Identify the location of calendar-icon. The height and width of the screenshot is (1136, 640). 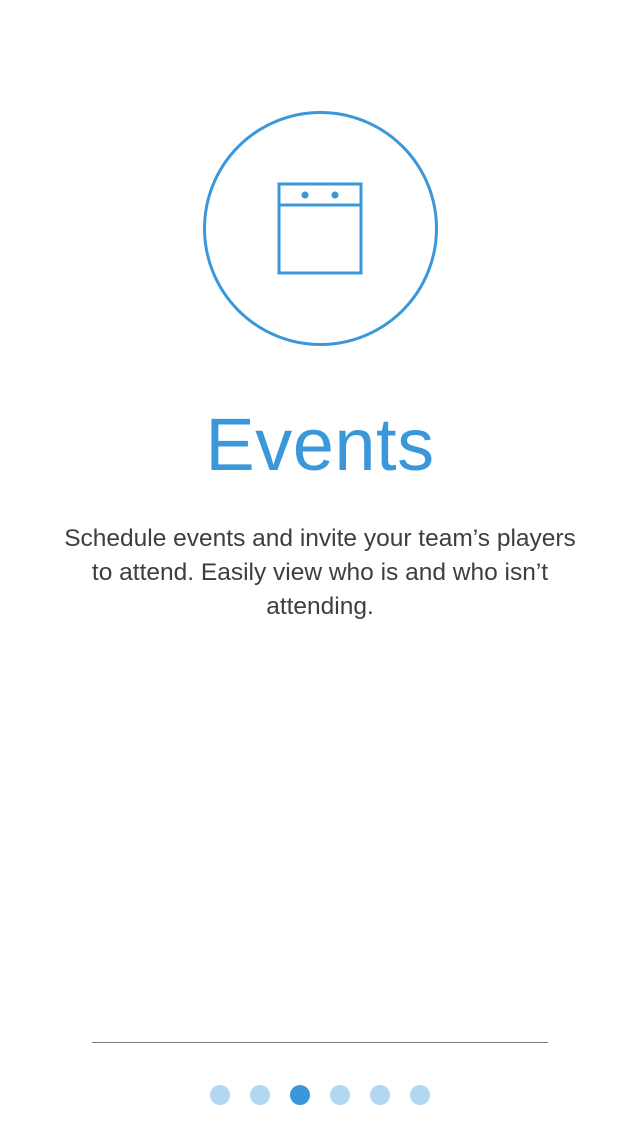
(320, 228).